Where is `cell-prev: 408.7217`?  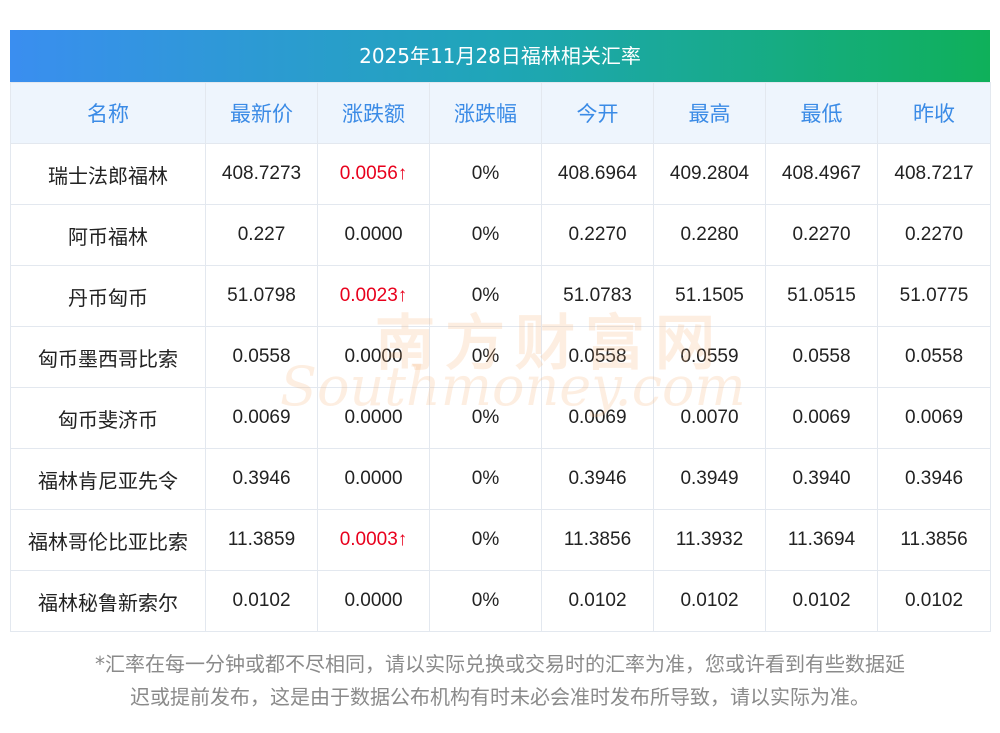
cell-prev: 408.7217 is located at coordinates (934, 174).